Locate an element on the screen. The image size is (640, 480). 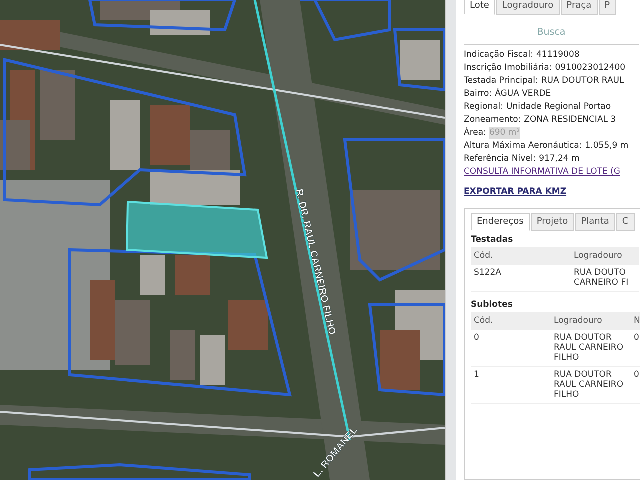
detail-value: ÁGUA VERDE is located at coordinates (523, 94).